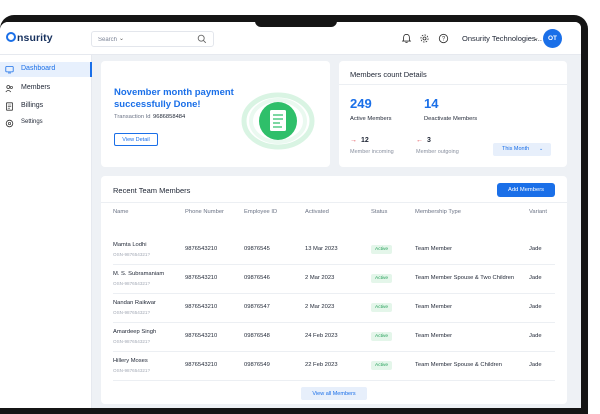  Describe the element at coordinates (278, 121) in the screenshot. I see `payment-success-illustration` at that location.